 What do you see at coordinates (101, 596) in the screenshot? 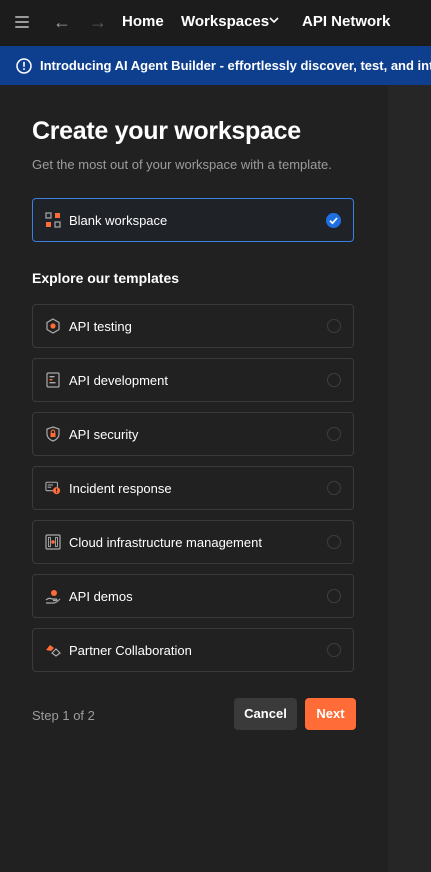
I see `template-label: API demos` at bounding box center [101, 596].